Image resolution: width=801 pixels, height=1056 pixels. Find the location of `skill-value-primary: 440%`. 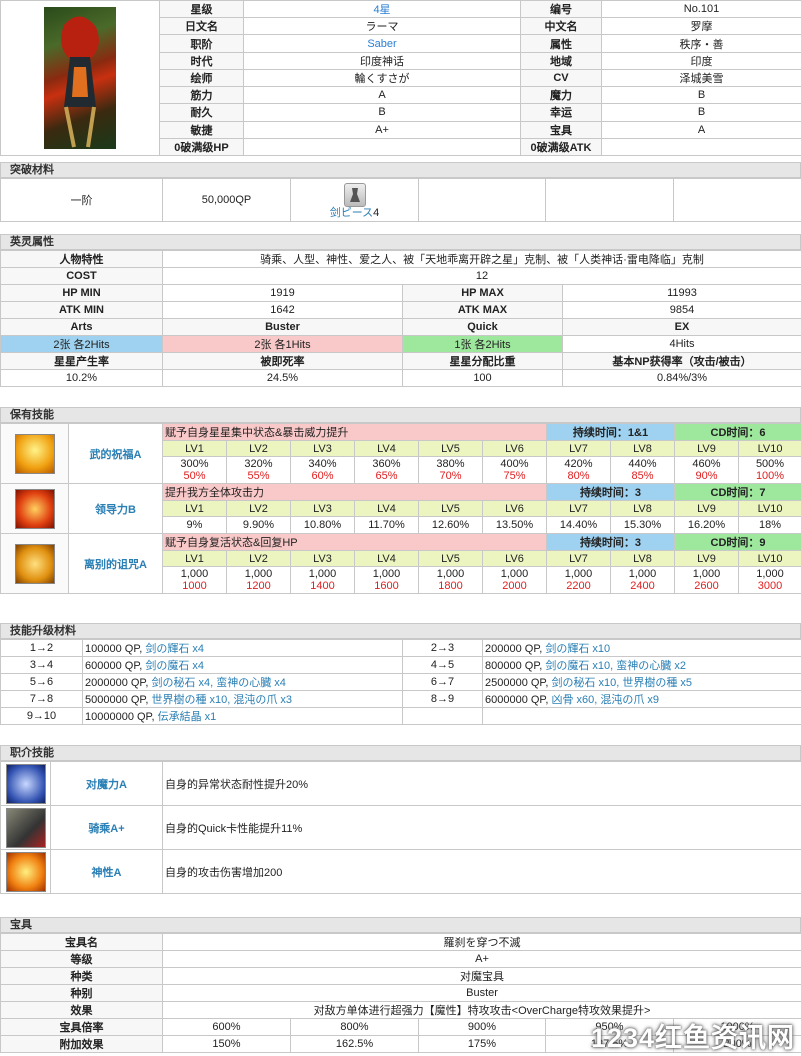

skill-value-primary: 440% is located at coordinates (642, 464).